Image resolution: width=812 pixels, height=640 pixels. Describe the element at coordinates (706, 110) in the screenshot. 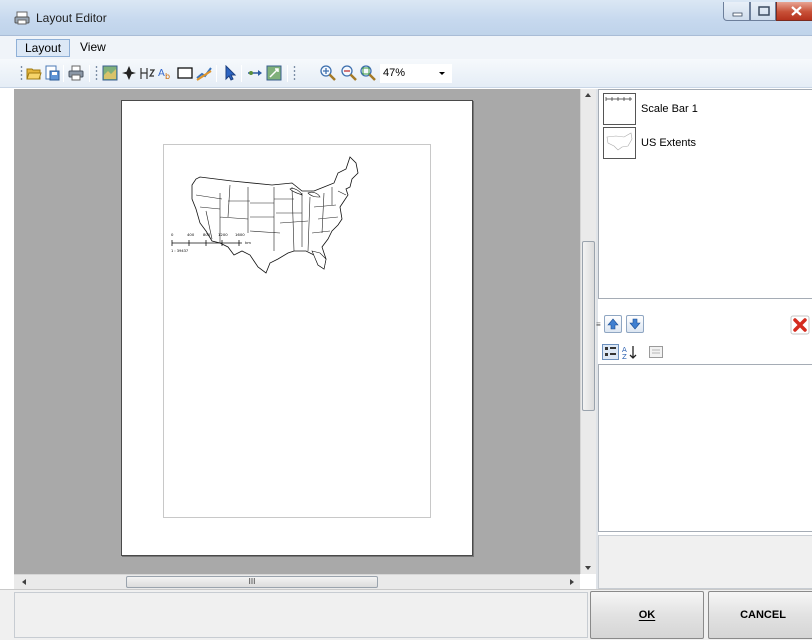

I see `list-item-scale-bar: Scale Bar 1` at that location.